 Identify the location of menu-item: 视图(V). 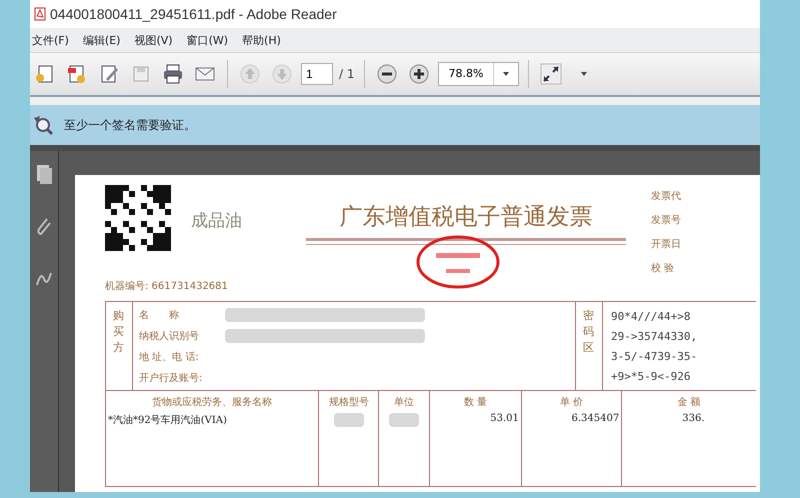
(153, 40).